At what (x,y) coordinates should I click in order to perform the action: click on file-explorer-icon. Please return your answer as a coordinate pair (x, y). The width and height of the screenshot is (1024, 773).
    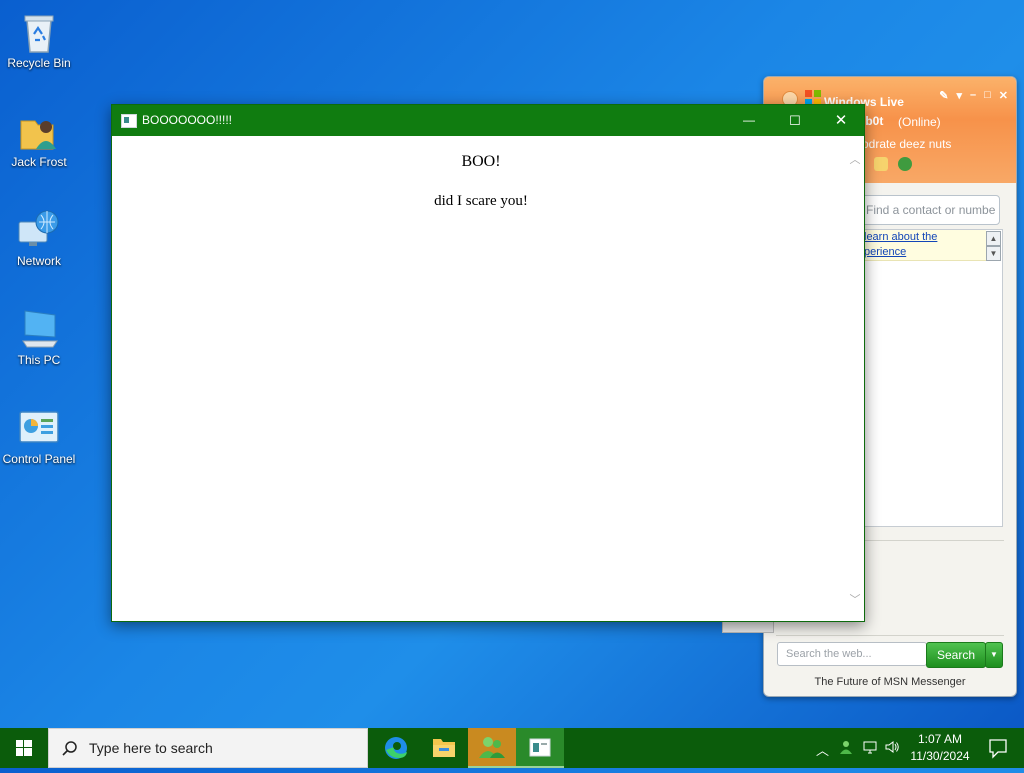
    Looking at the image, I should click on (444, 748).